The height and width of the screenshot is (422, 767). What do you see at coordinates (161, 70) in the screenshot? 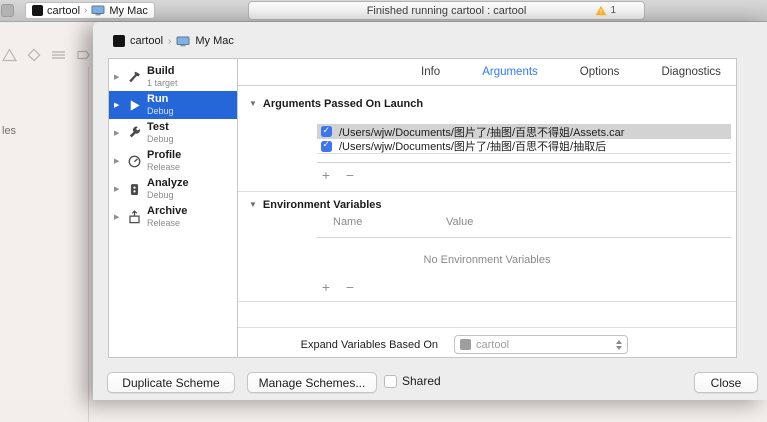
I see `sidebar-item-title: Build` at bounding box center [161, 70].